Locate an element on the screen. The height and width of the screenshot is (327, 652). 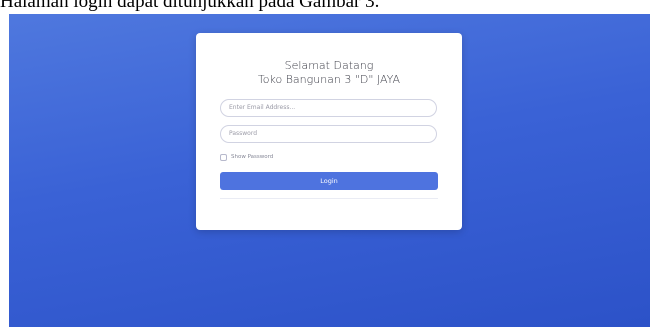
divider is located at coordinates (329, 198).